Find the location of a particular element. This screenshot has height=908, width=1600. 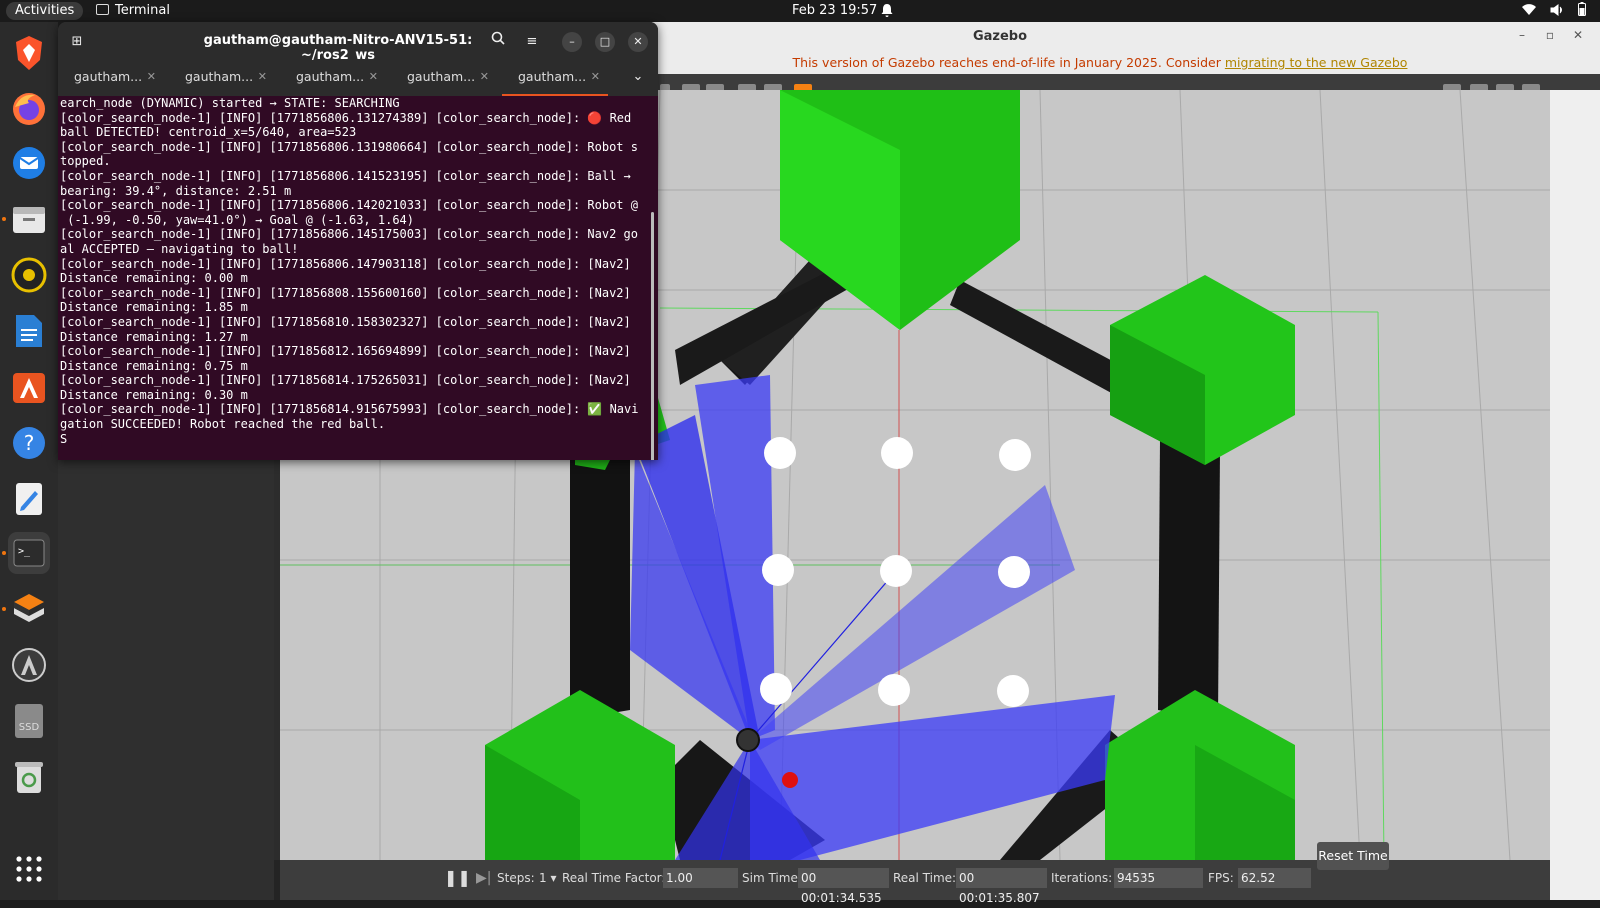

tab-list-chevron-down-icon: ⌄ is located at coordinates (638, 77).